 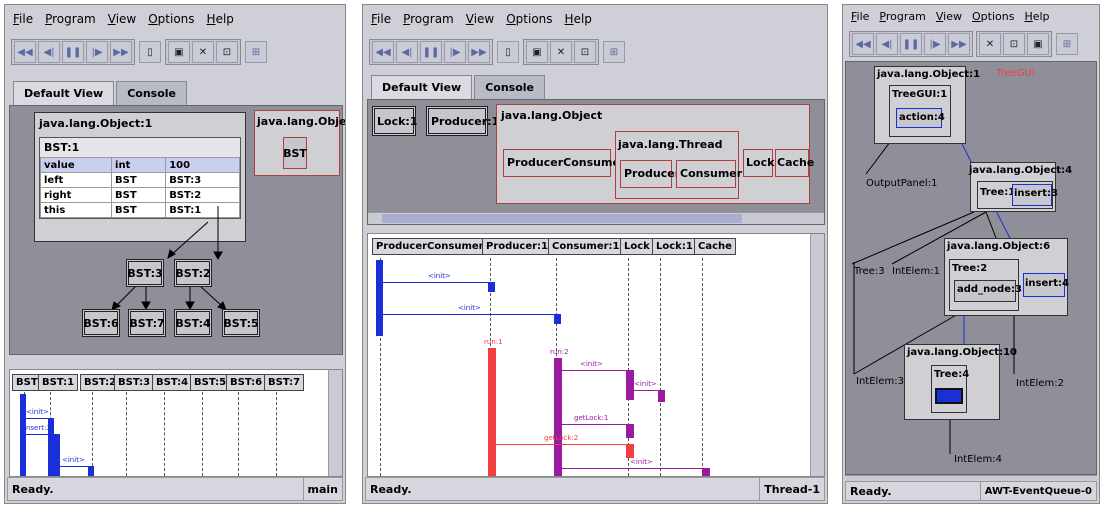 I want to click on activation-pc, so click(x=379, y=298).